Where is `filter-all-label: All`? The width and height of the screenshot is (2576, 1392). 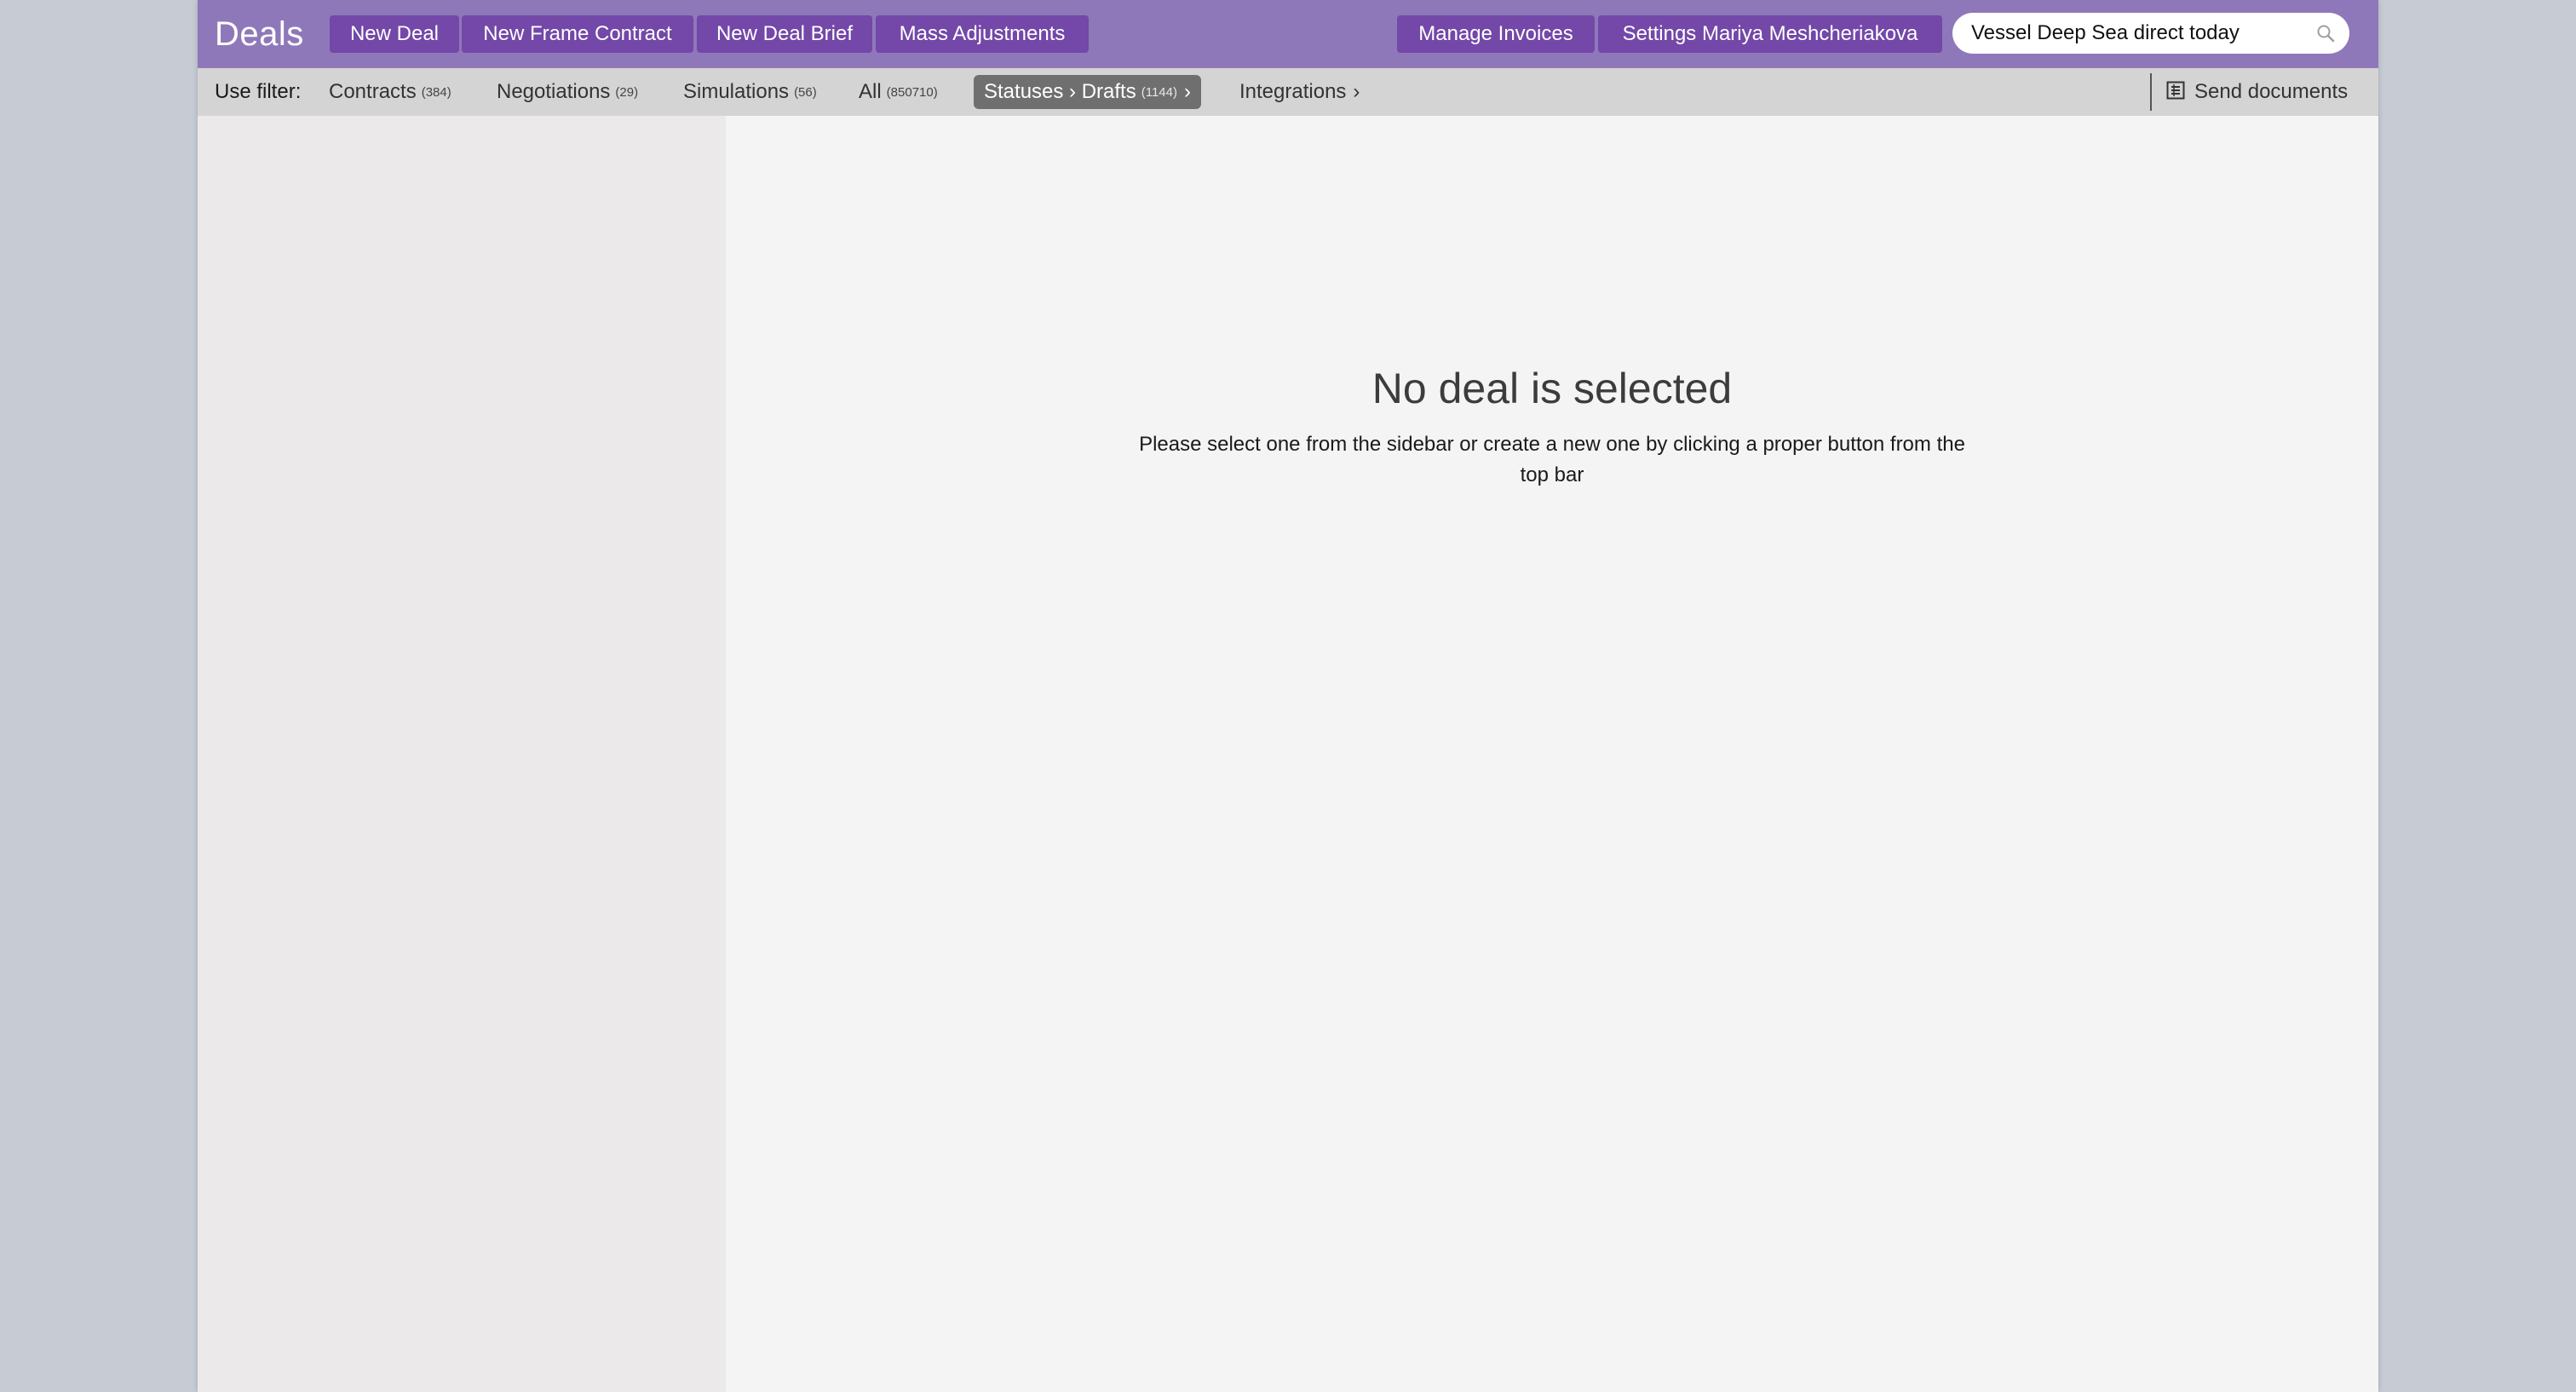 filter-all-label: All is located at coordinates (871, 91).